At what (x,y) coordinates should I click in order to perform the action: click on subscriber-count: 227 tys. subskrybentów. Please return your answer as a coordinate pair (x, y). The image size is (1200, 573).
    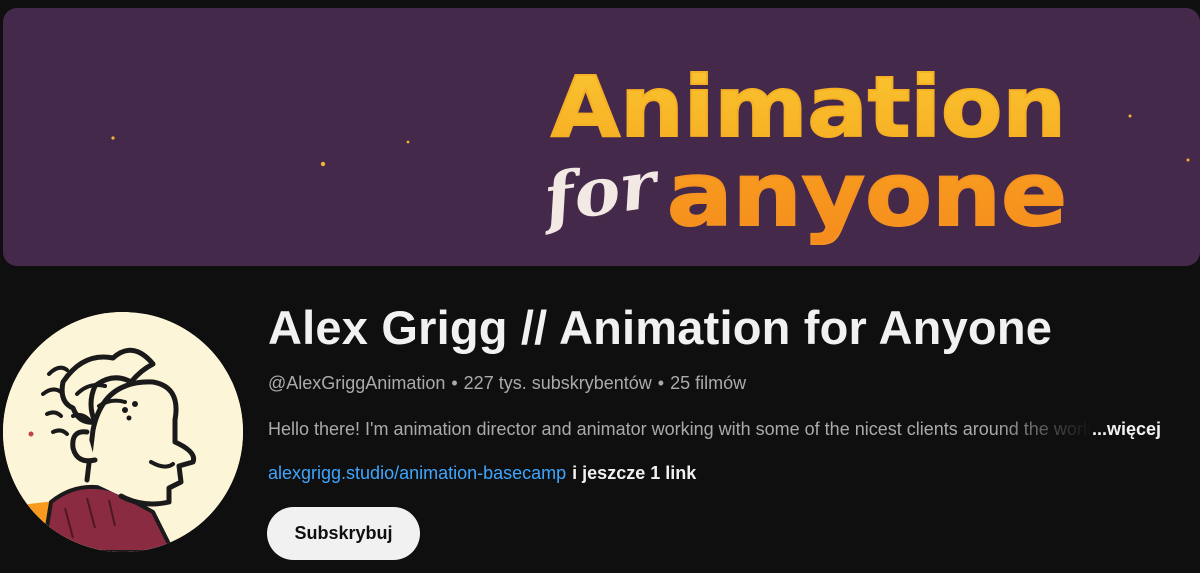
    Looking at the image, I should click on (557, 383).